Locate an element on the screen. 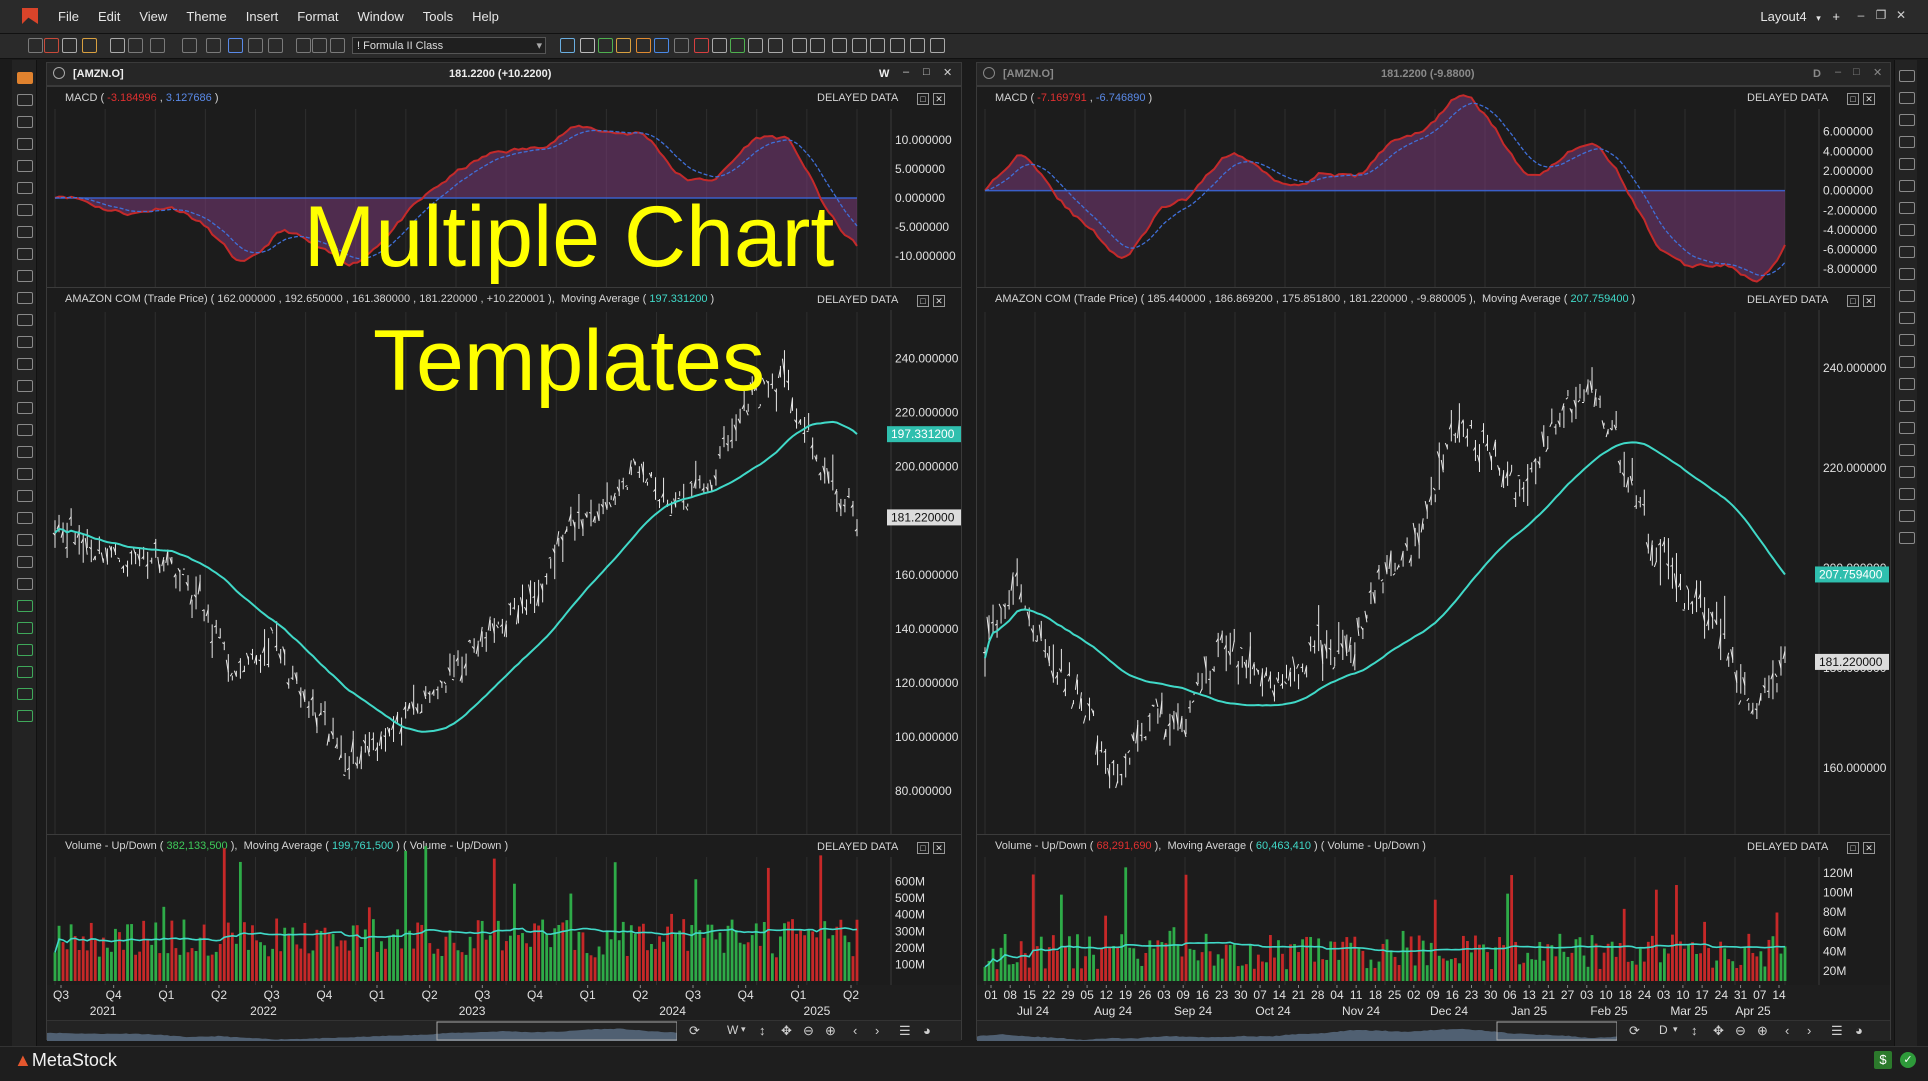 This screenshot has width=1928, height=1081. formula-select: ! Formula II Class ▾ is located at coordinates (449, 45).